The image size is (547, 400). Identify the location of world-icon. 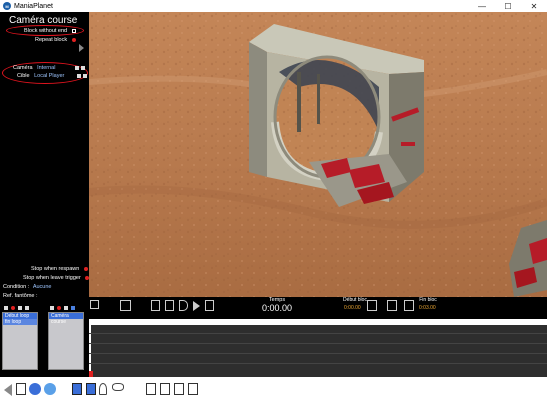
(50, 389).